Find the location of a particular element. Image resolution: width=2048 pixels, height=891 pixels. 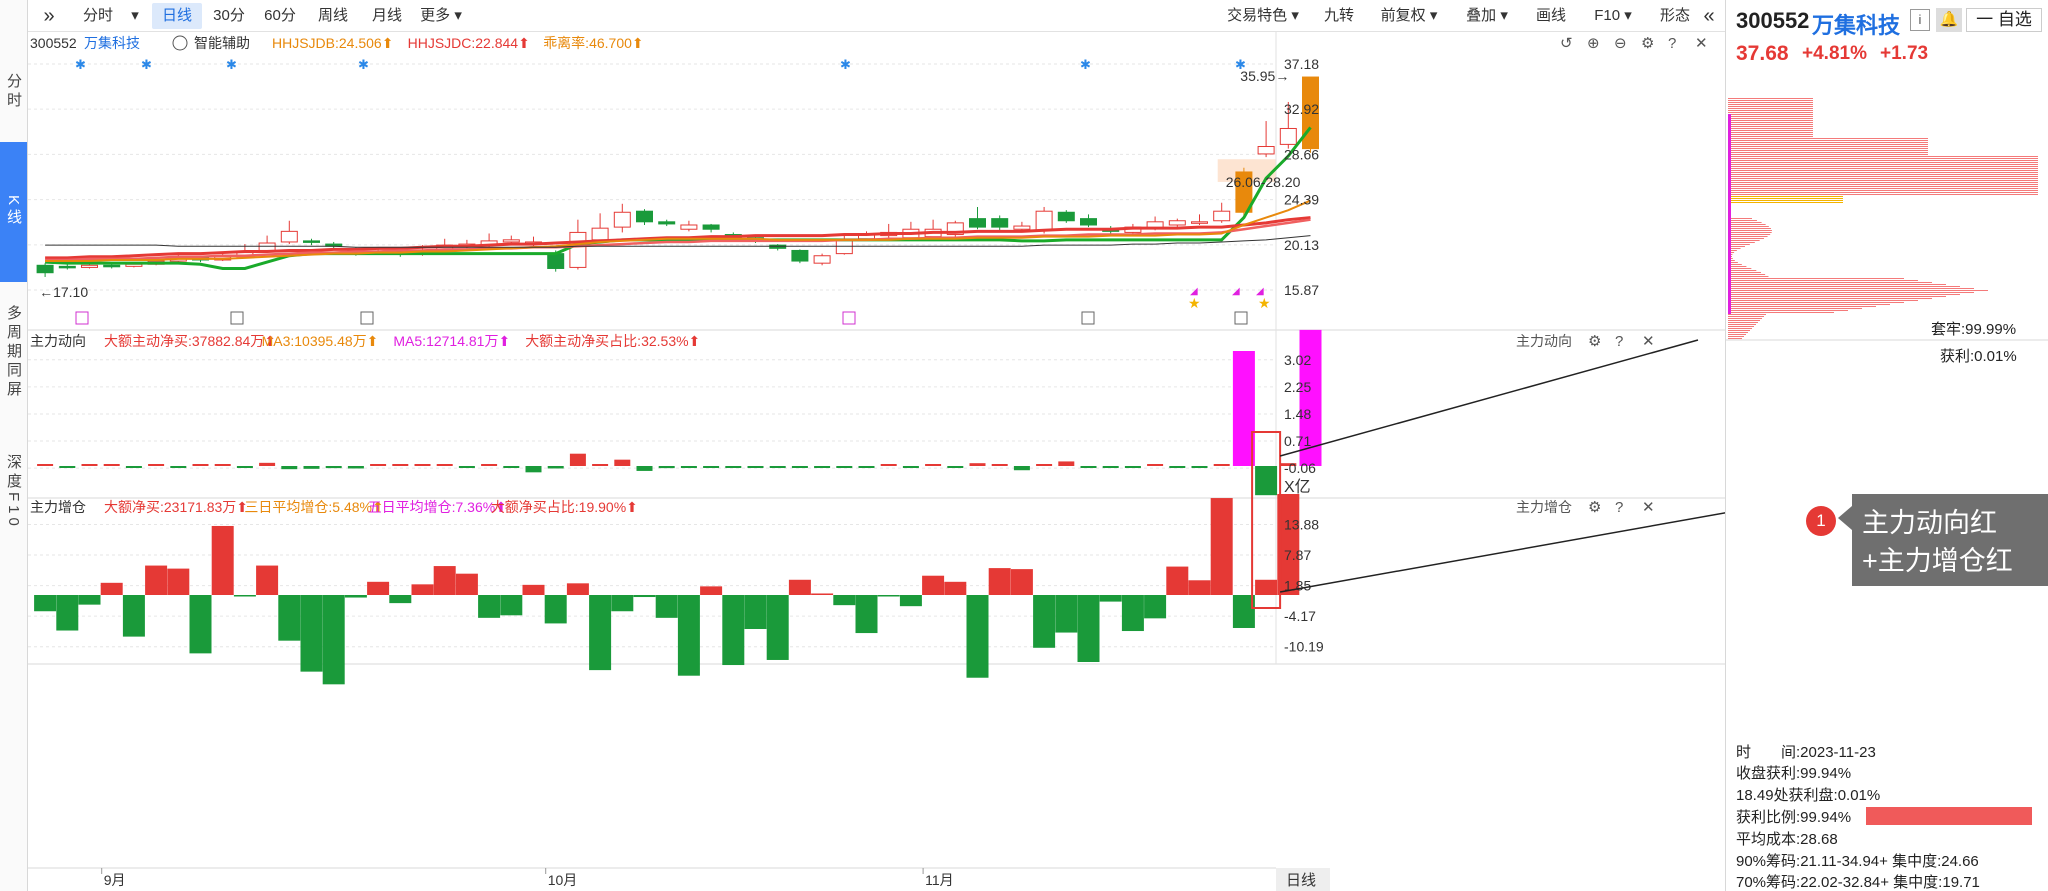

nav-item-deep-f10: 深度F10 is located at coordinates (13, 492).